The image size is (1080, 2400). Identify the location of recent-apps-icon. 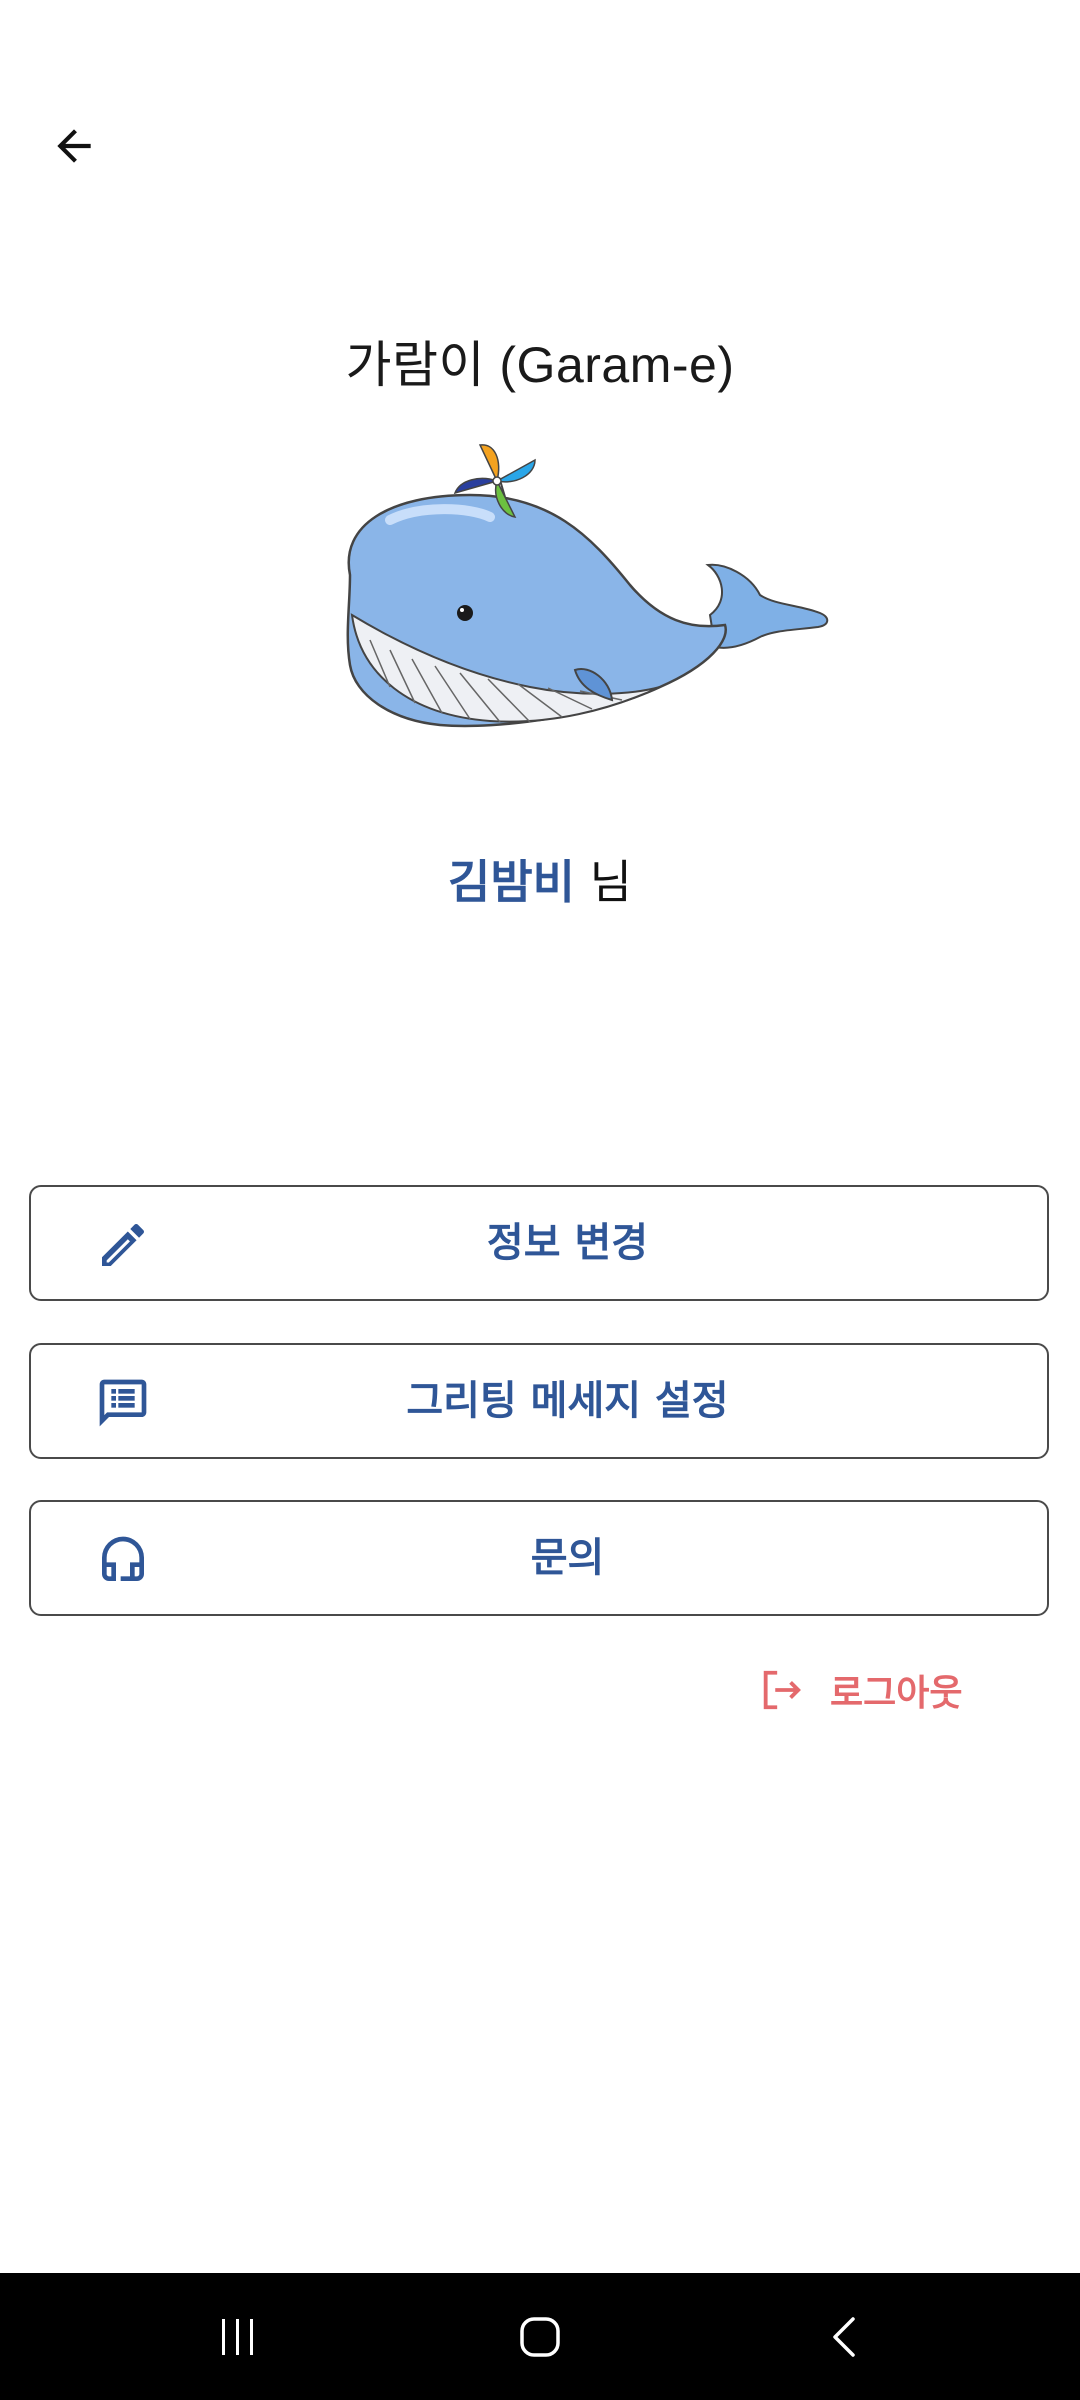
(237, 2337).